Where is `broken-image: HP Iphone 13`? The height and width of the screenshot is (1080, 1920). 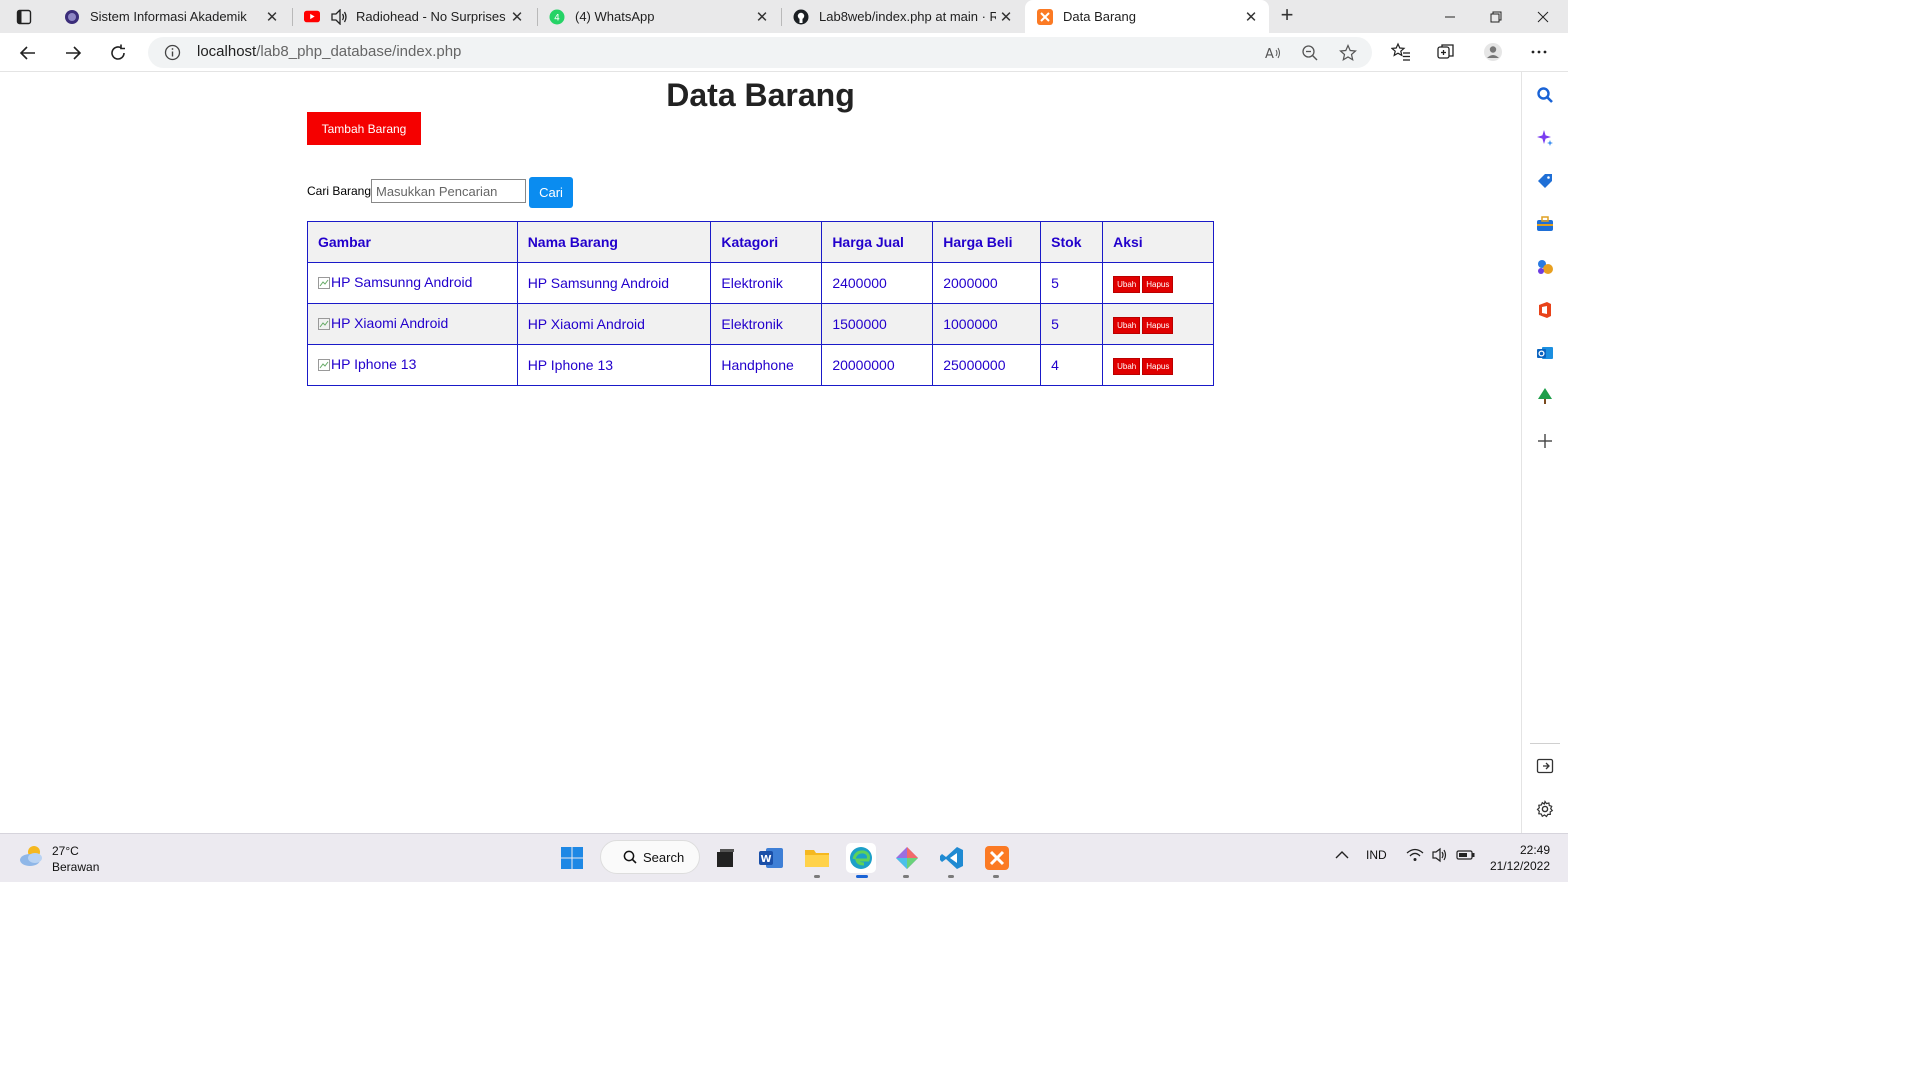 broken-image: HP Iphone 13 is located at coordinates (367, 364).